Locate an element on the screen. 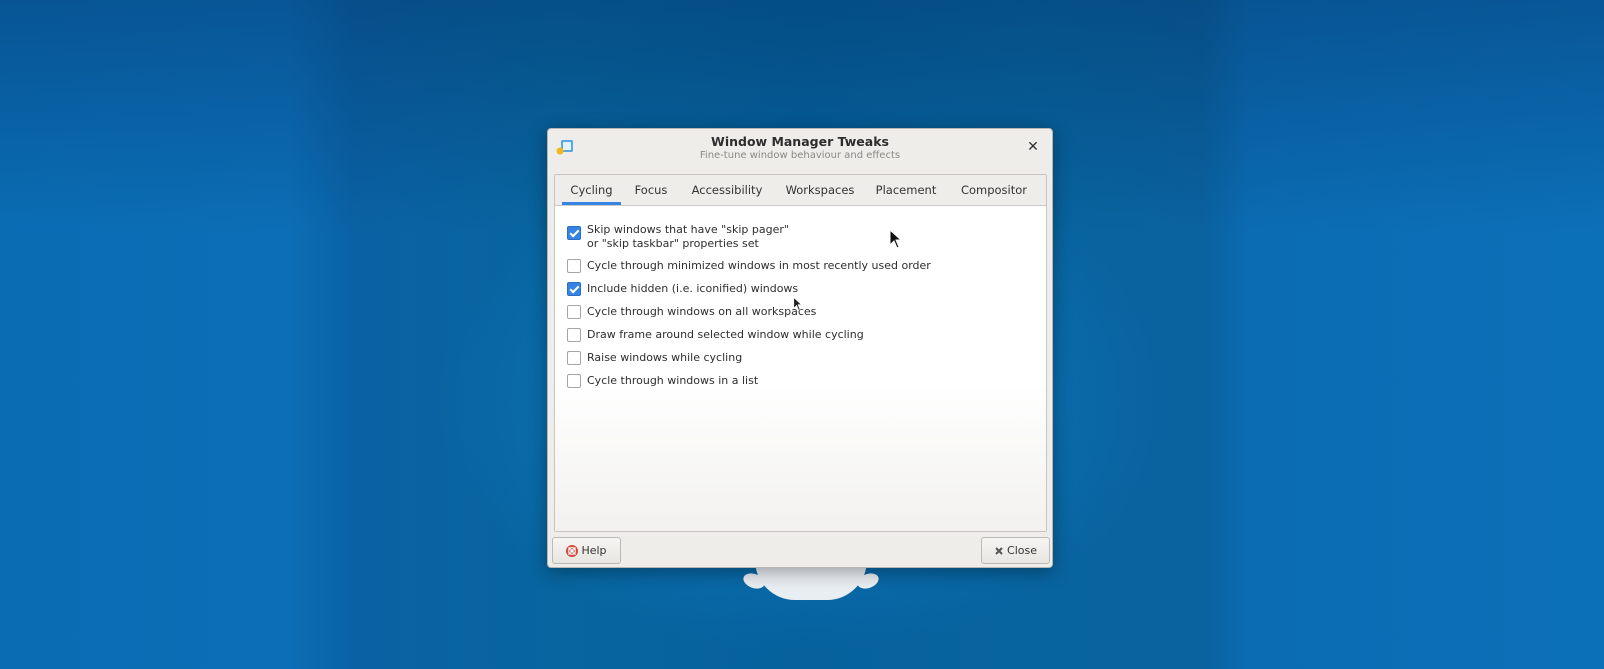  checkbox-skip-pager is located at coordinates (574, 233).